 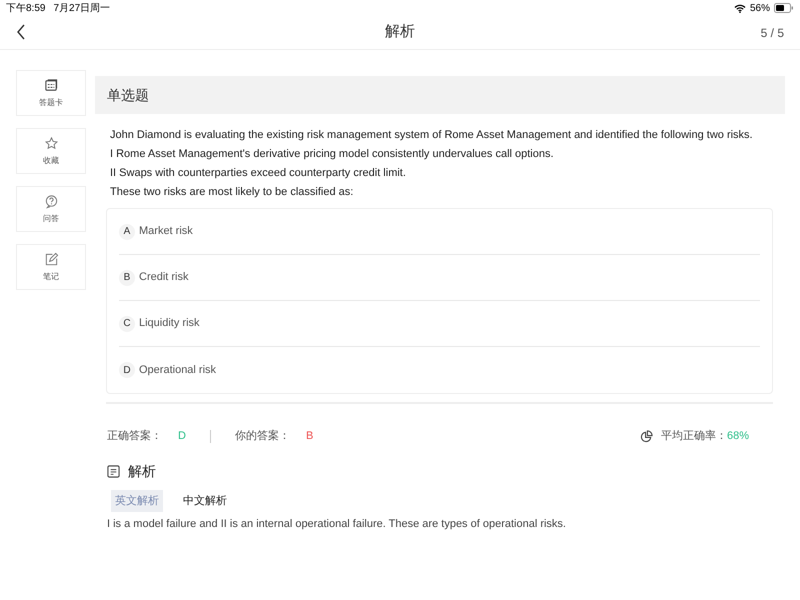 What do you see at coordinates (134, 436) in the screenshot?
I see `correct-answer-label: 正确答案：` at bounding box center [134, 436].